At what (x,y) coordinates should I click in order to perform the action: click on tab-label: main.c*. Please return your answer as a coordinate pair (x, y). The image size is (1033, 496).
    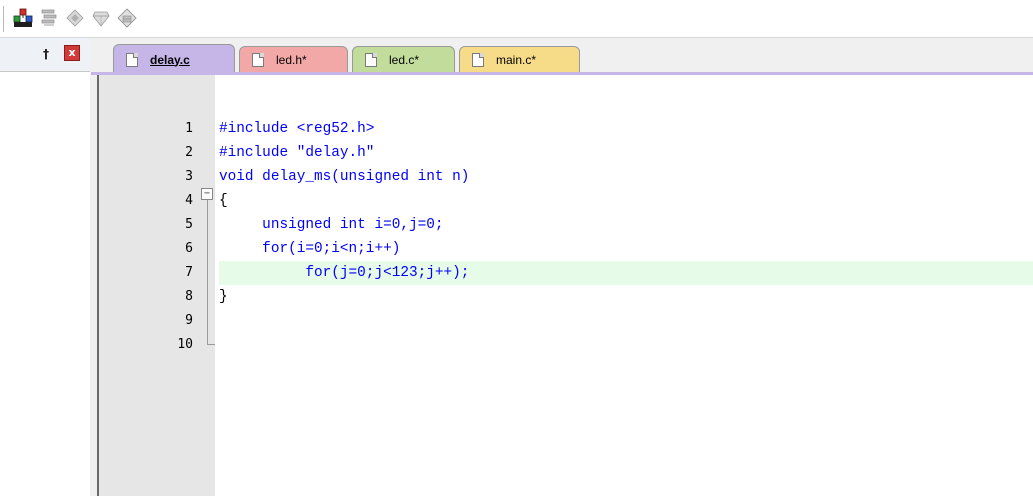
    Looking at the image, I should click on (516, 59).